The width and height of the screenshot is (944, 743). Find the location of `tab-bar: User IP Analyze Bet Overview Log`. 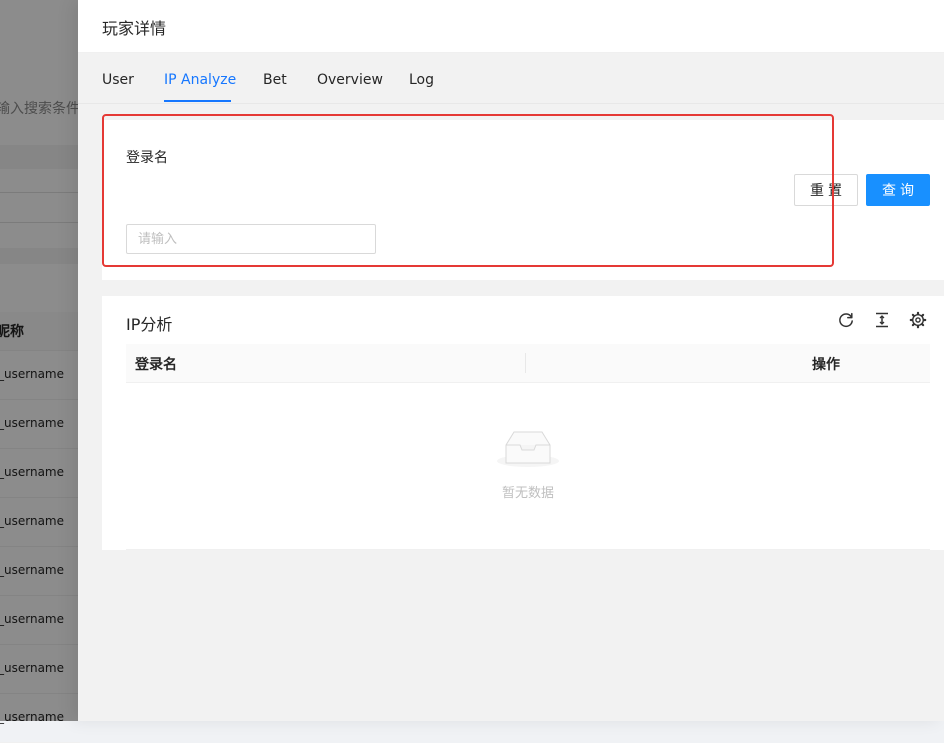

tab-bar: User IP Analyze Bet Overview Log is located at coordinates (511, 78).